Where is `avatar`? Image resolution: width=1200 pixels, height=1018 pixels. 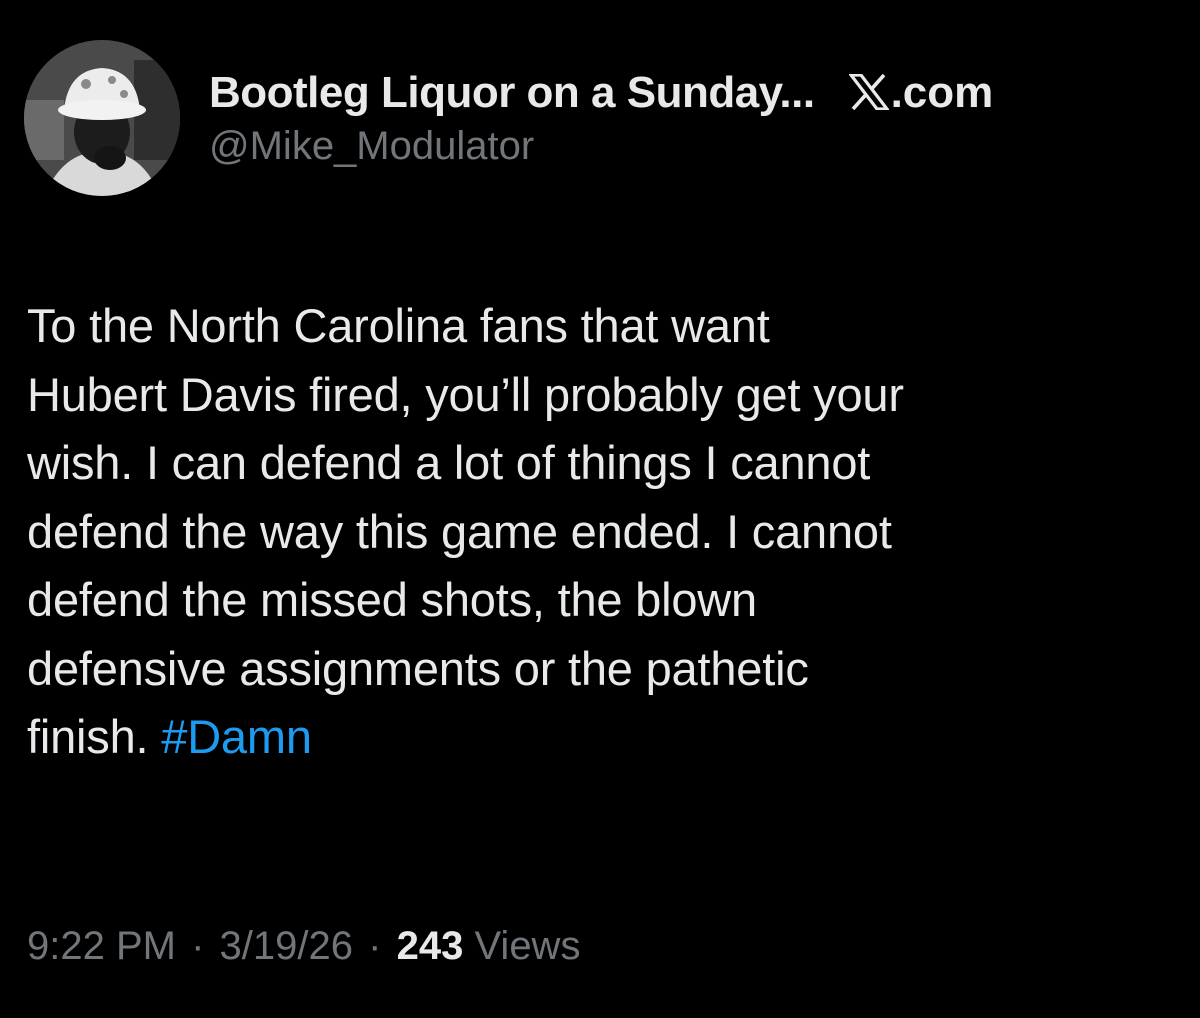
avatar is located at coordinates (102, 118).